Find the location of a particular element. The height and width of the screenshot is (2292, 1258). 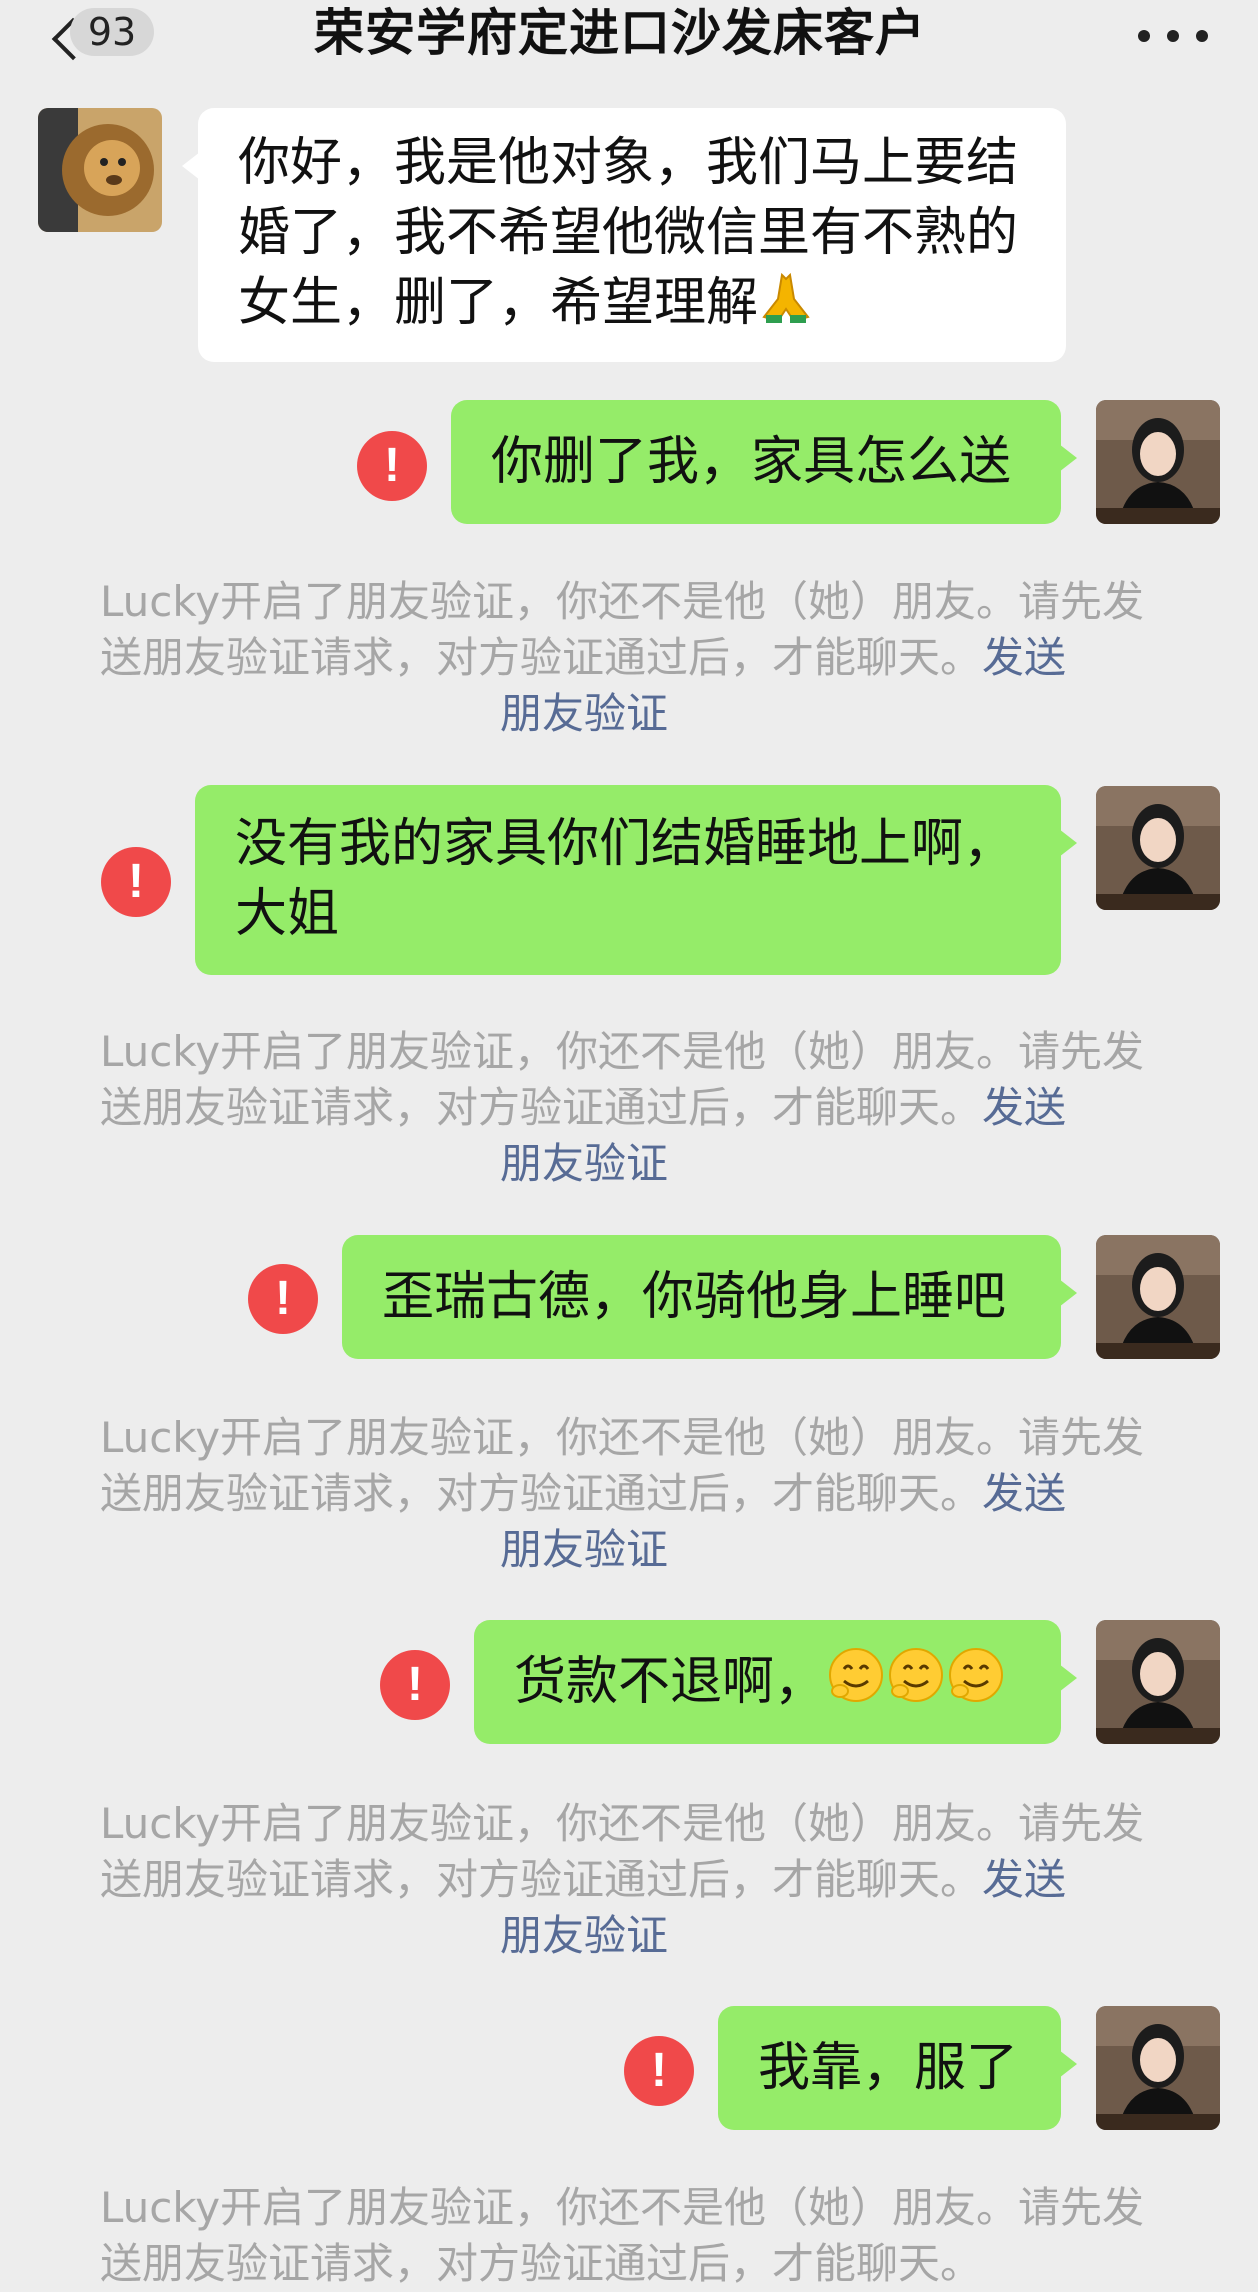

chat-title: 荣安学府定进口沙发床客户 is located at coordinates (620, 33).